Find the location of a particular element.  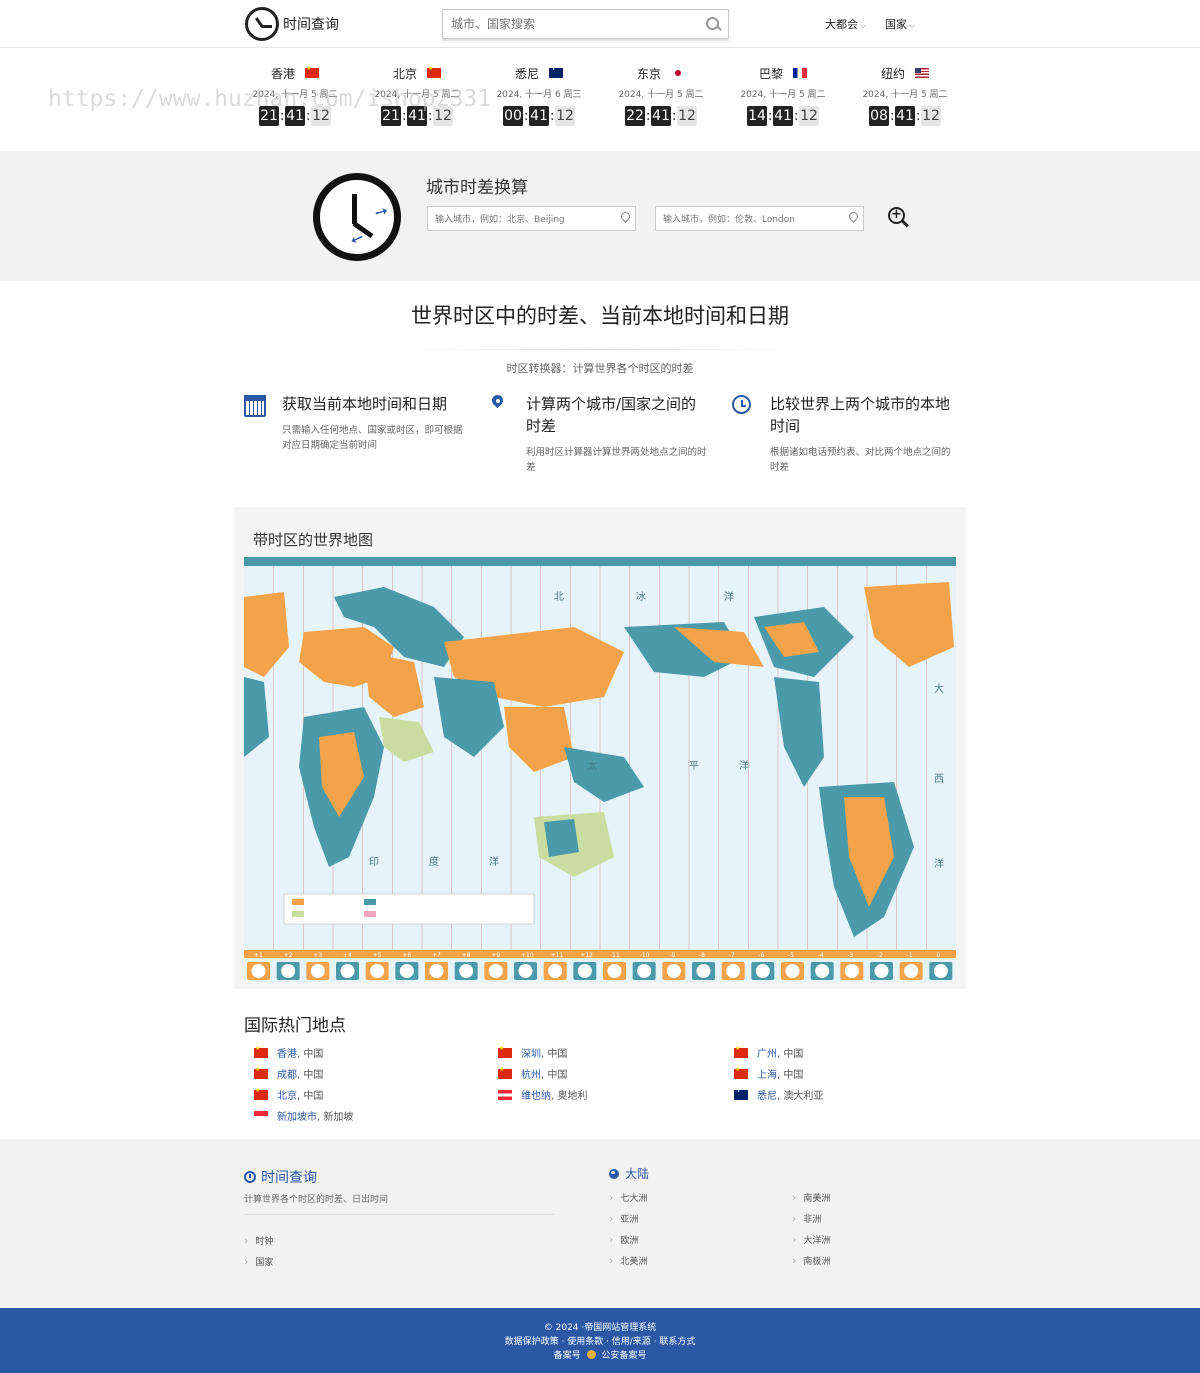

continent-link: 欧洲 is located at coordinates (623, 1239).